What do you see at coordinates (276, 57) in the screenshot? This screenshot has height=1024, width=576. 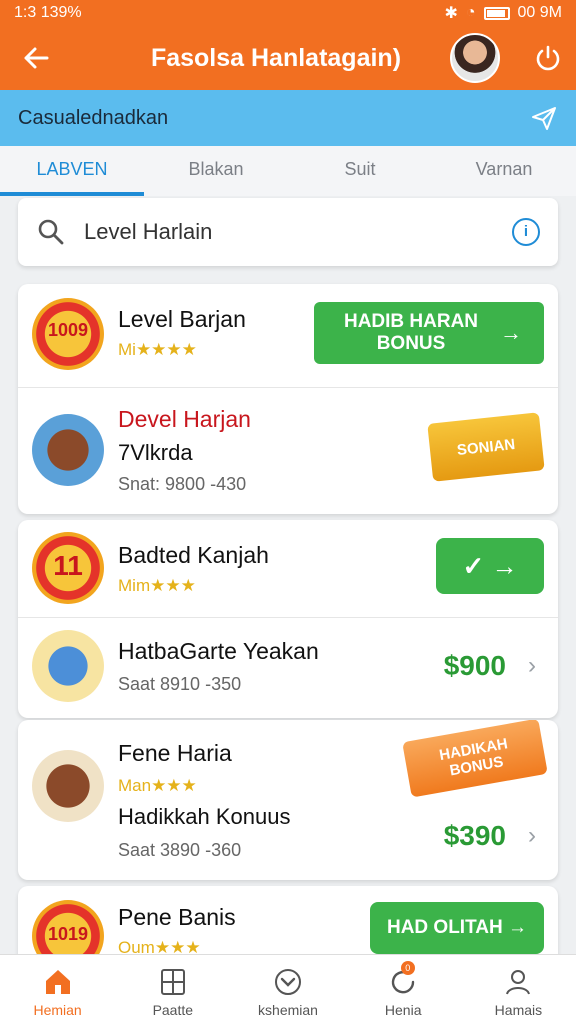 I see `page-title: Fasolsa Hanlatagain)` at bounding box center [276, 57].